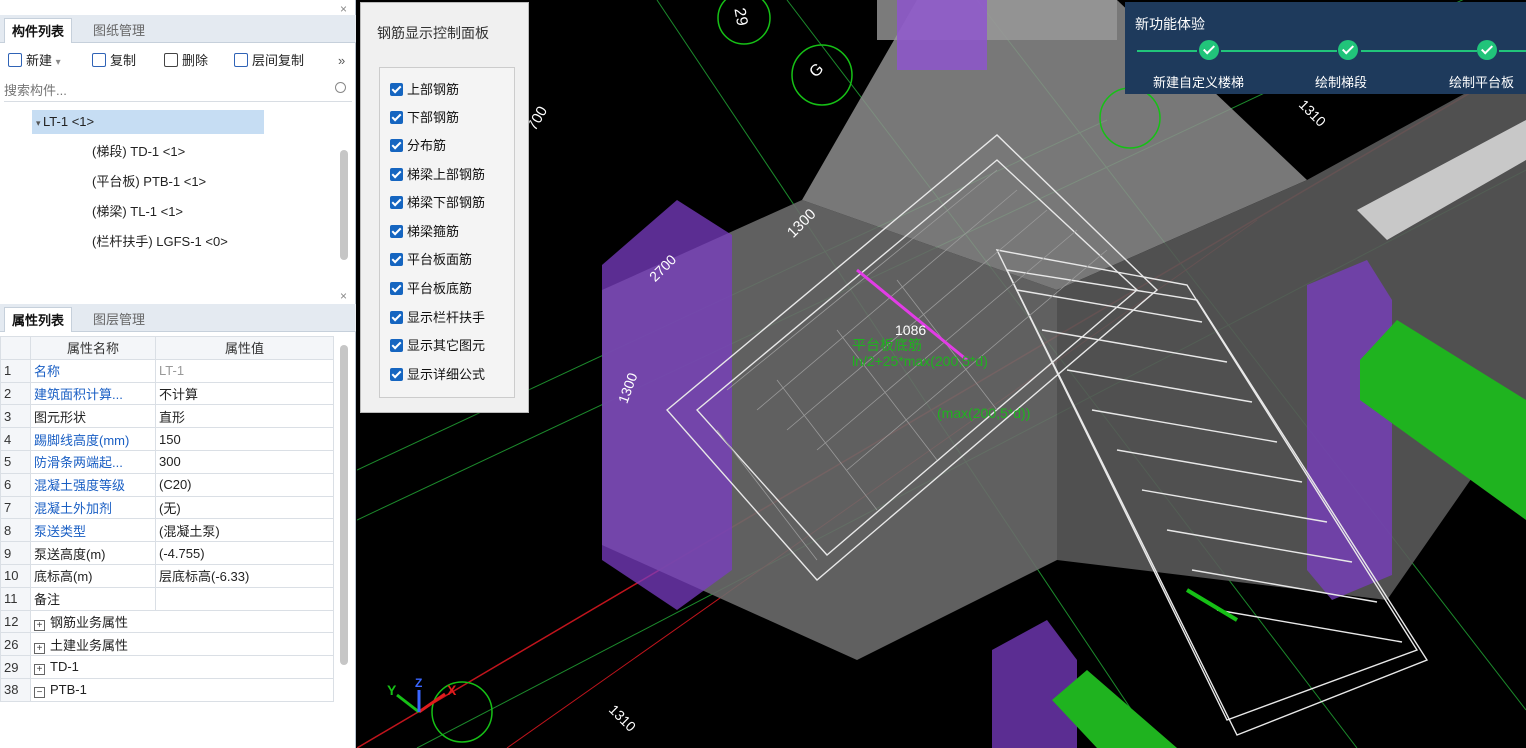  What do you see at coordinates (58, 62) in the screenshot?
I see `chevron-down-icon: ▾` at bounding box center [58, 62].